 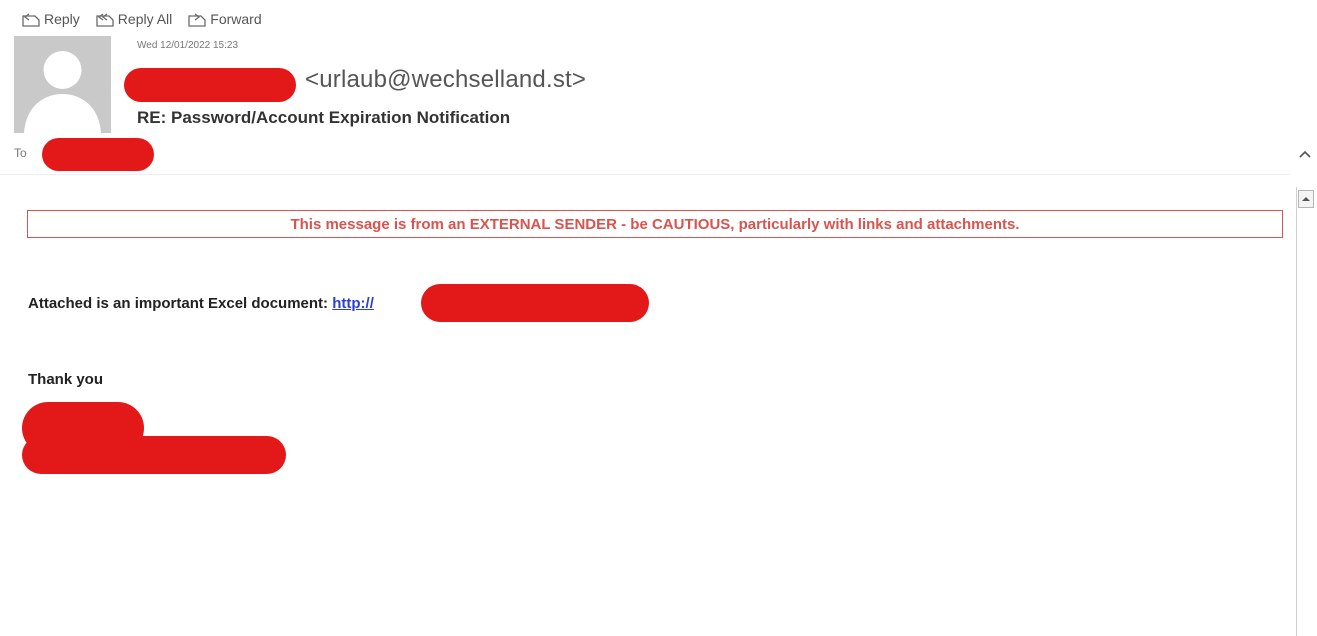 What do you see at coordinates (180, 303) in the screenshot?
I see `body-text: Attached is an important Excel document:` at bounding box center [180, 303].